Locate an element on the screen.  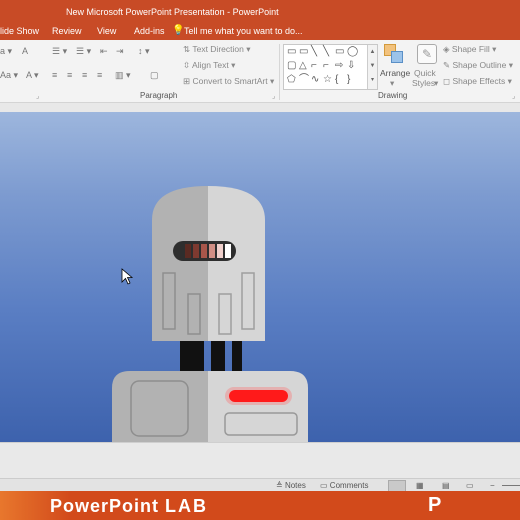
star-shape-icon: ☆ is located at coordinates (327, 80).